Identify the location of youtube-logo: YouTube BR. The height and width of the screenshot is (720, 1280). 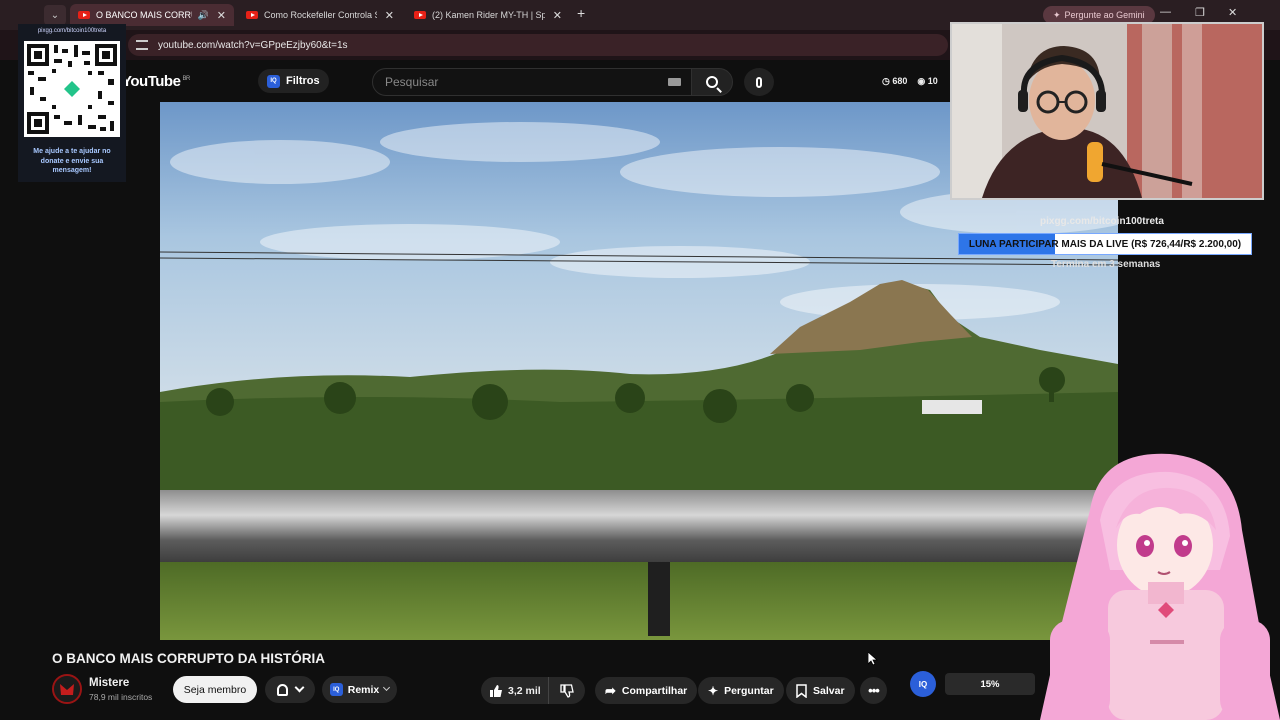
(156, 81).